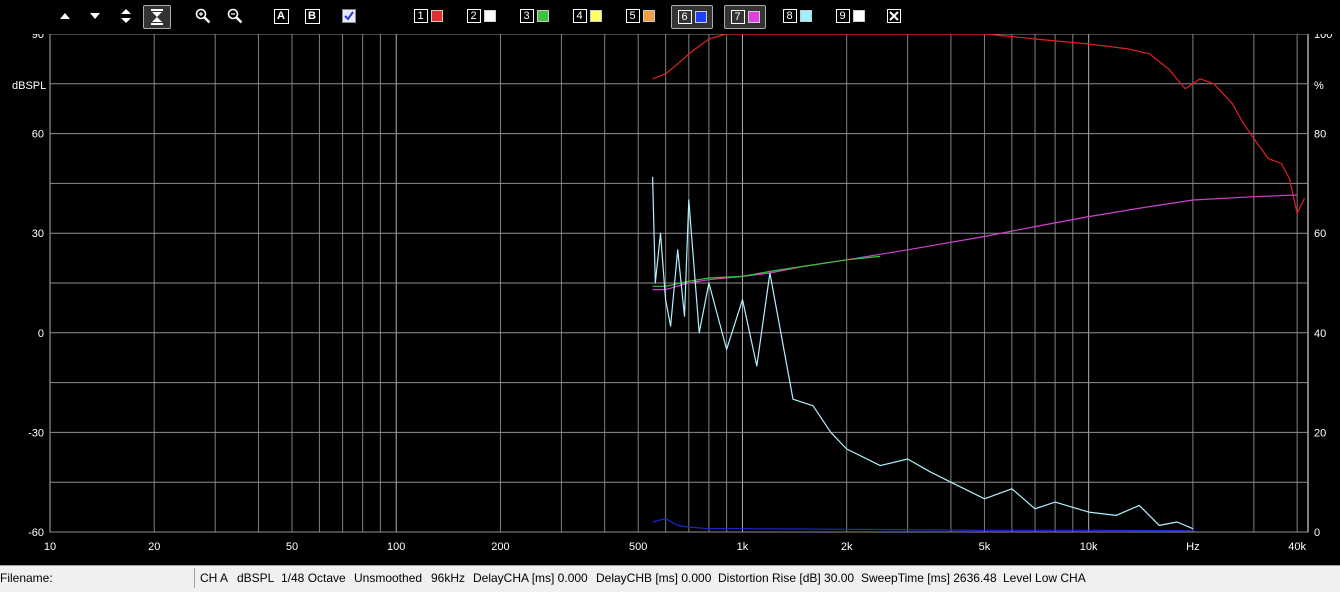 The height and width of the screenshot is (592, 1340). Describe the element at coordinates (737, 17) in the screenshot. I see `channel-number: 7` at that location.